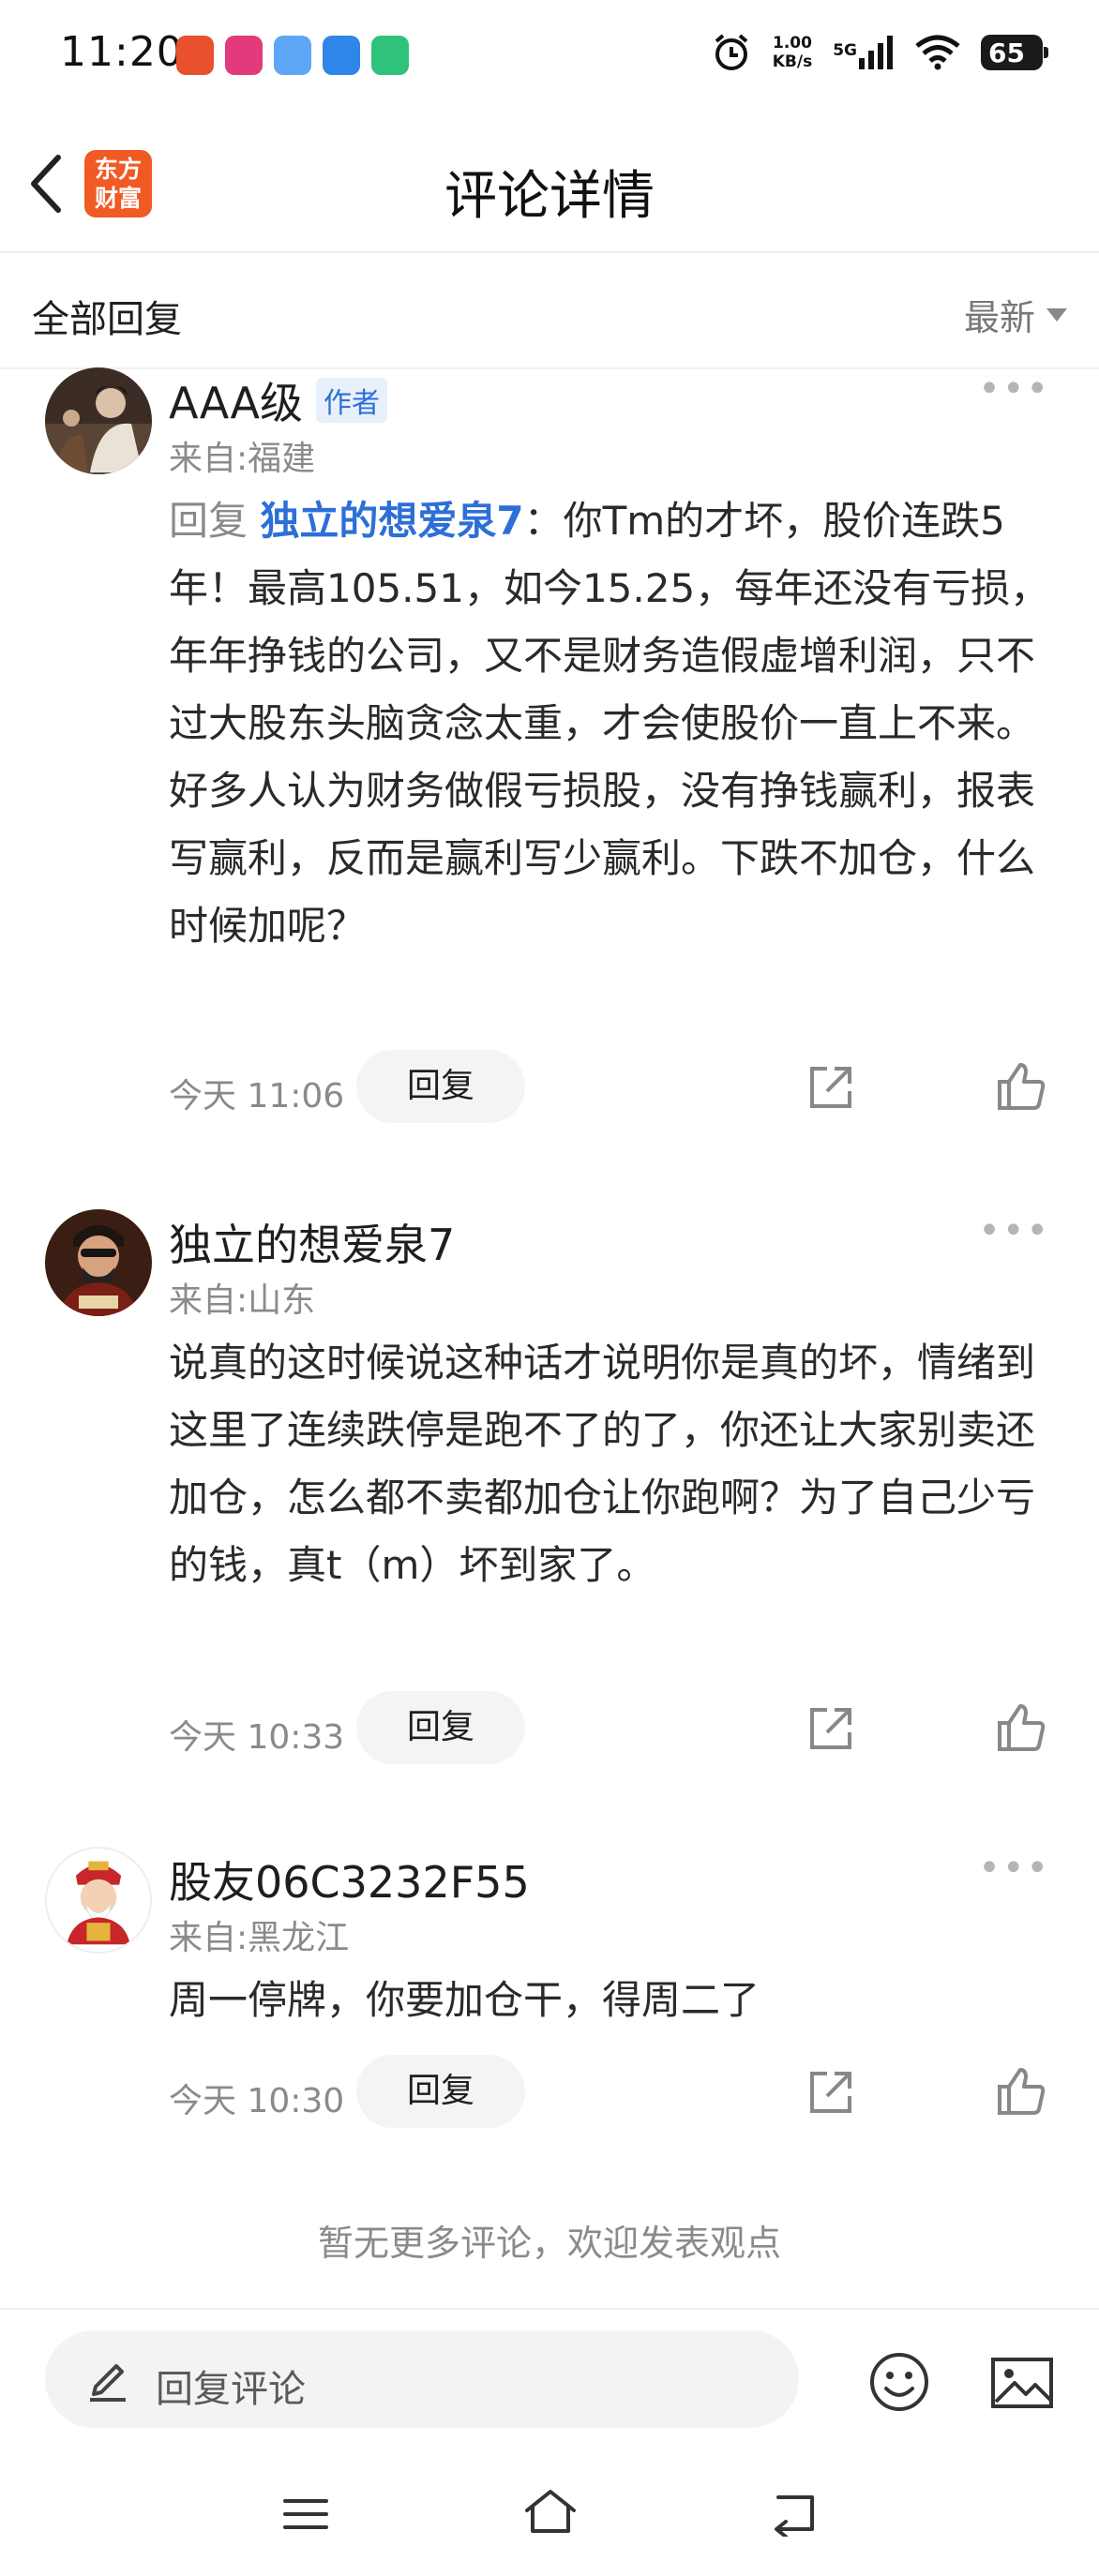 The image size is (1099, 2576). Describe the element at coordinates (391, 521) in the screenshot. I see `reply-target-link: 独立的想爱泉7` at that location.